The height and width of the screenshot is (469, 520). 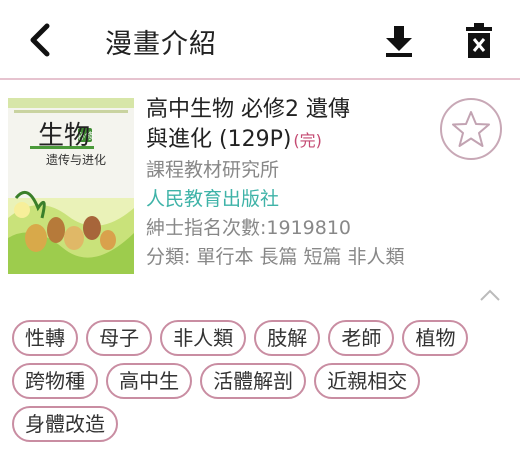 What do you see at coordinates (291, 170) in the screenshot?
I see `author-link: 課程教材研究所` at bounding box center [291, 170].